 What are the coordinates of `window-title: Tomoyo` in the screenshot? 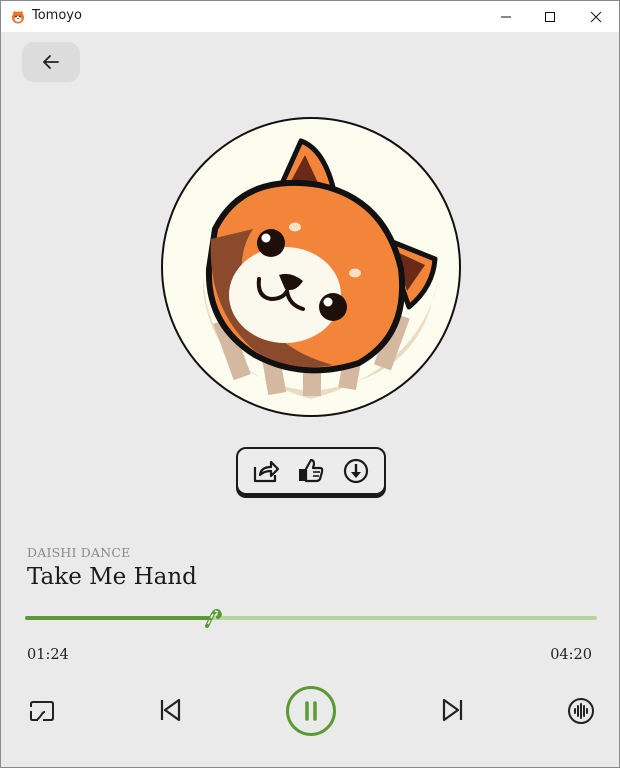 It's located at (57, 15).